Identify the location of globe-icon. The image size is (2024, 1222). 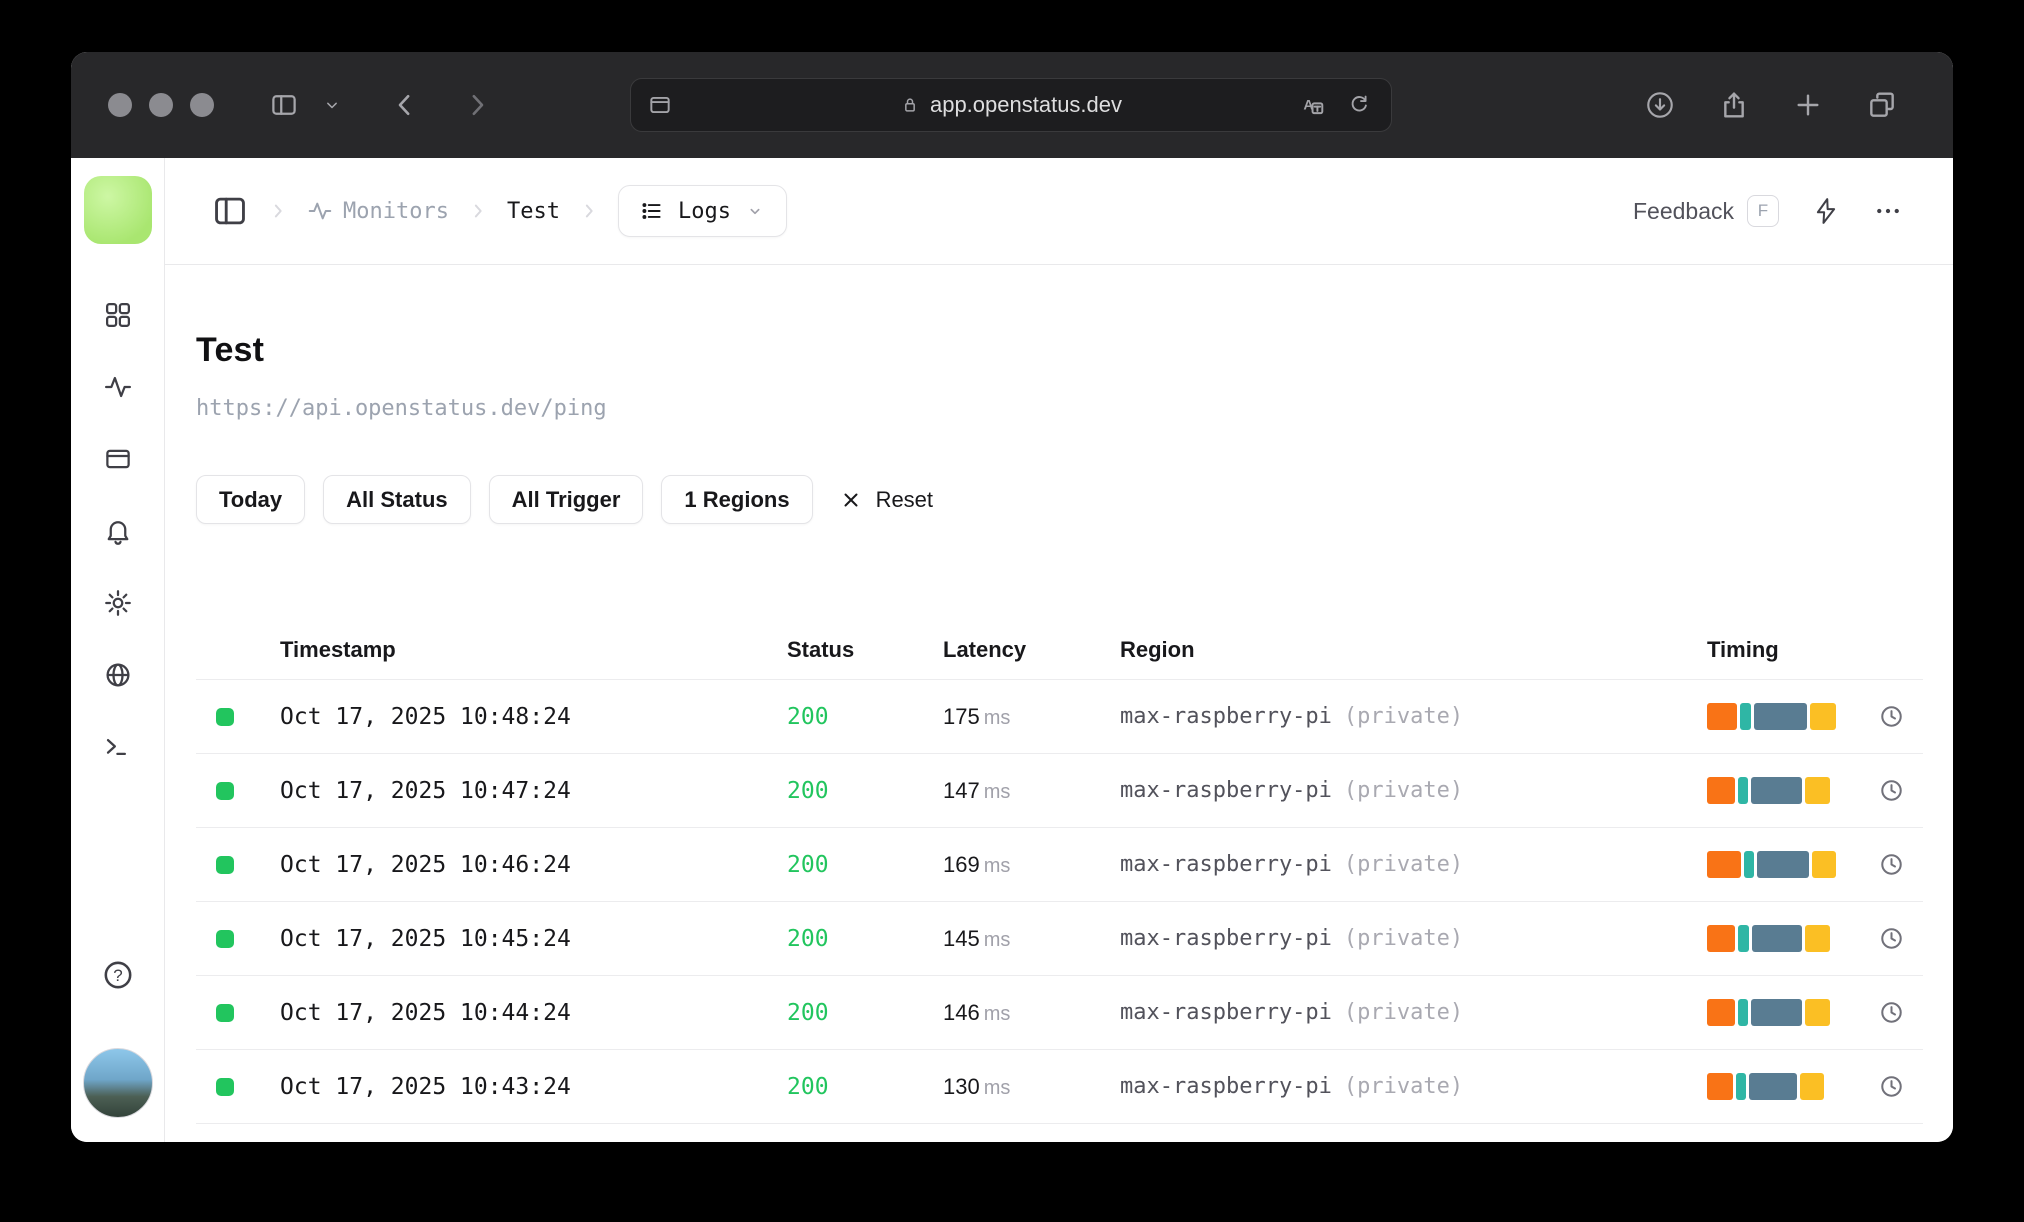
(118, 675).